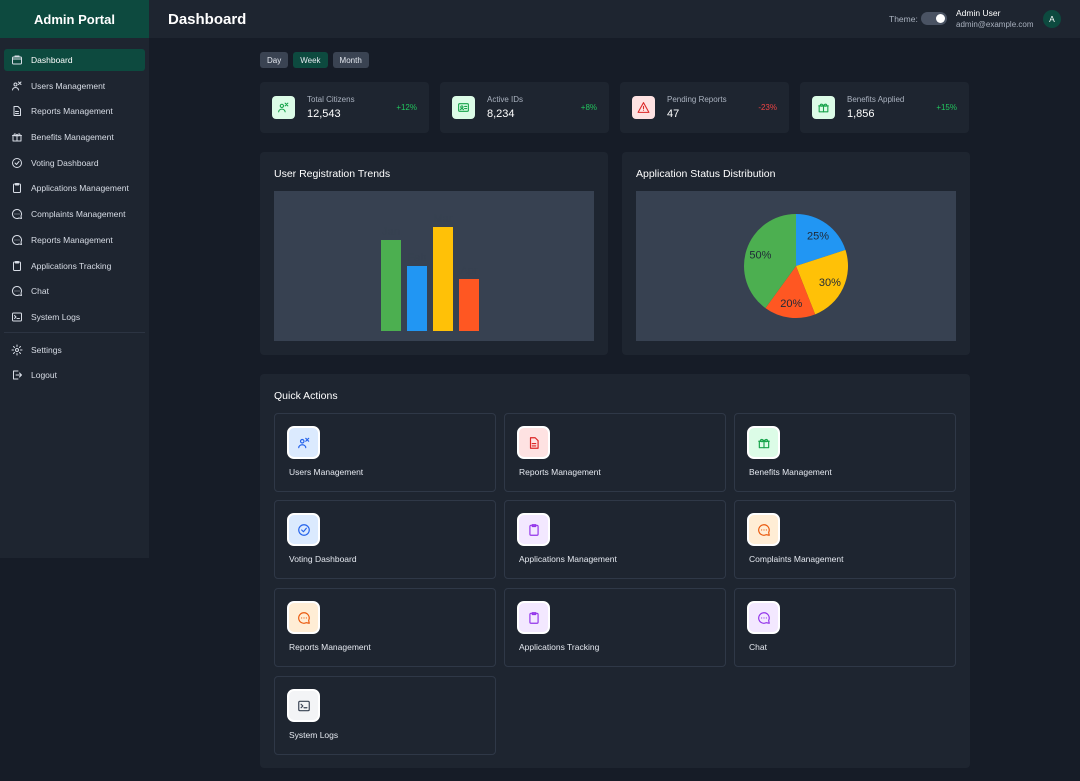 This screenshot has height=781, width=1080. I want to click on period-week-button: Week, so click(310, 60).